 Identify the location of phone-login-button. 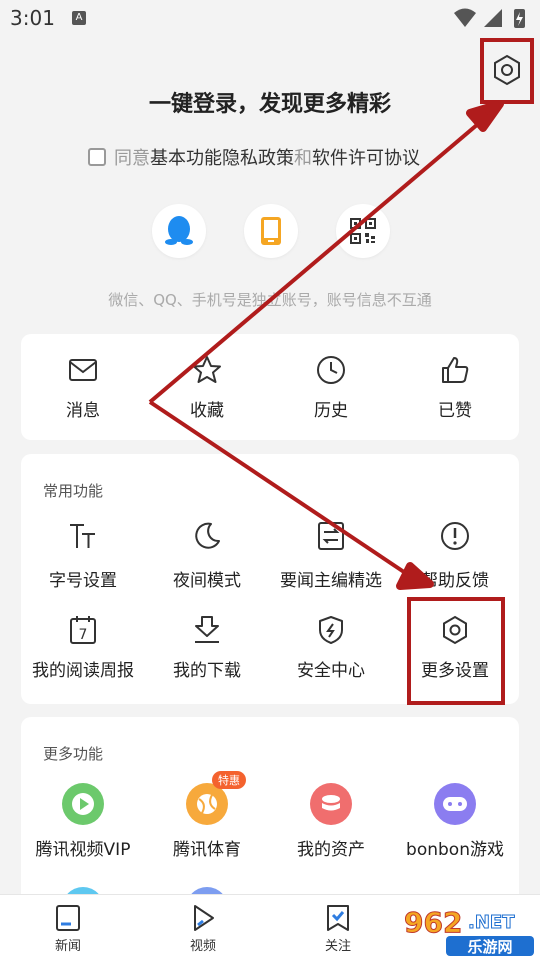
(271, 231).